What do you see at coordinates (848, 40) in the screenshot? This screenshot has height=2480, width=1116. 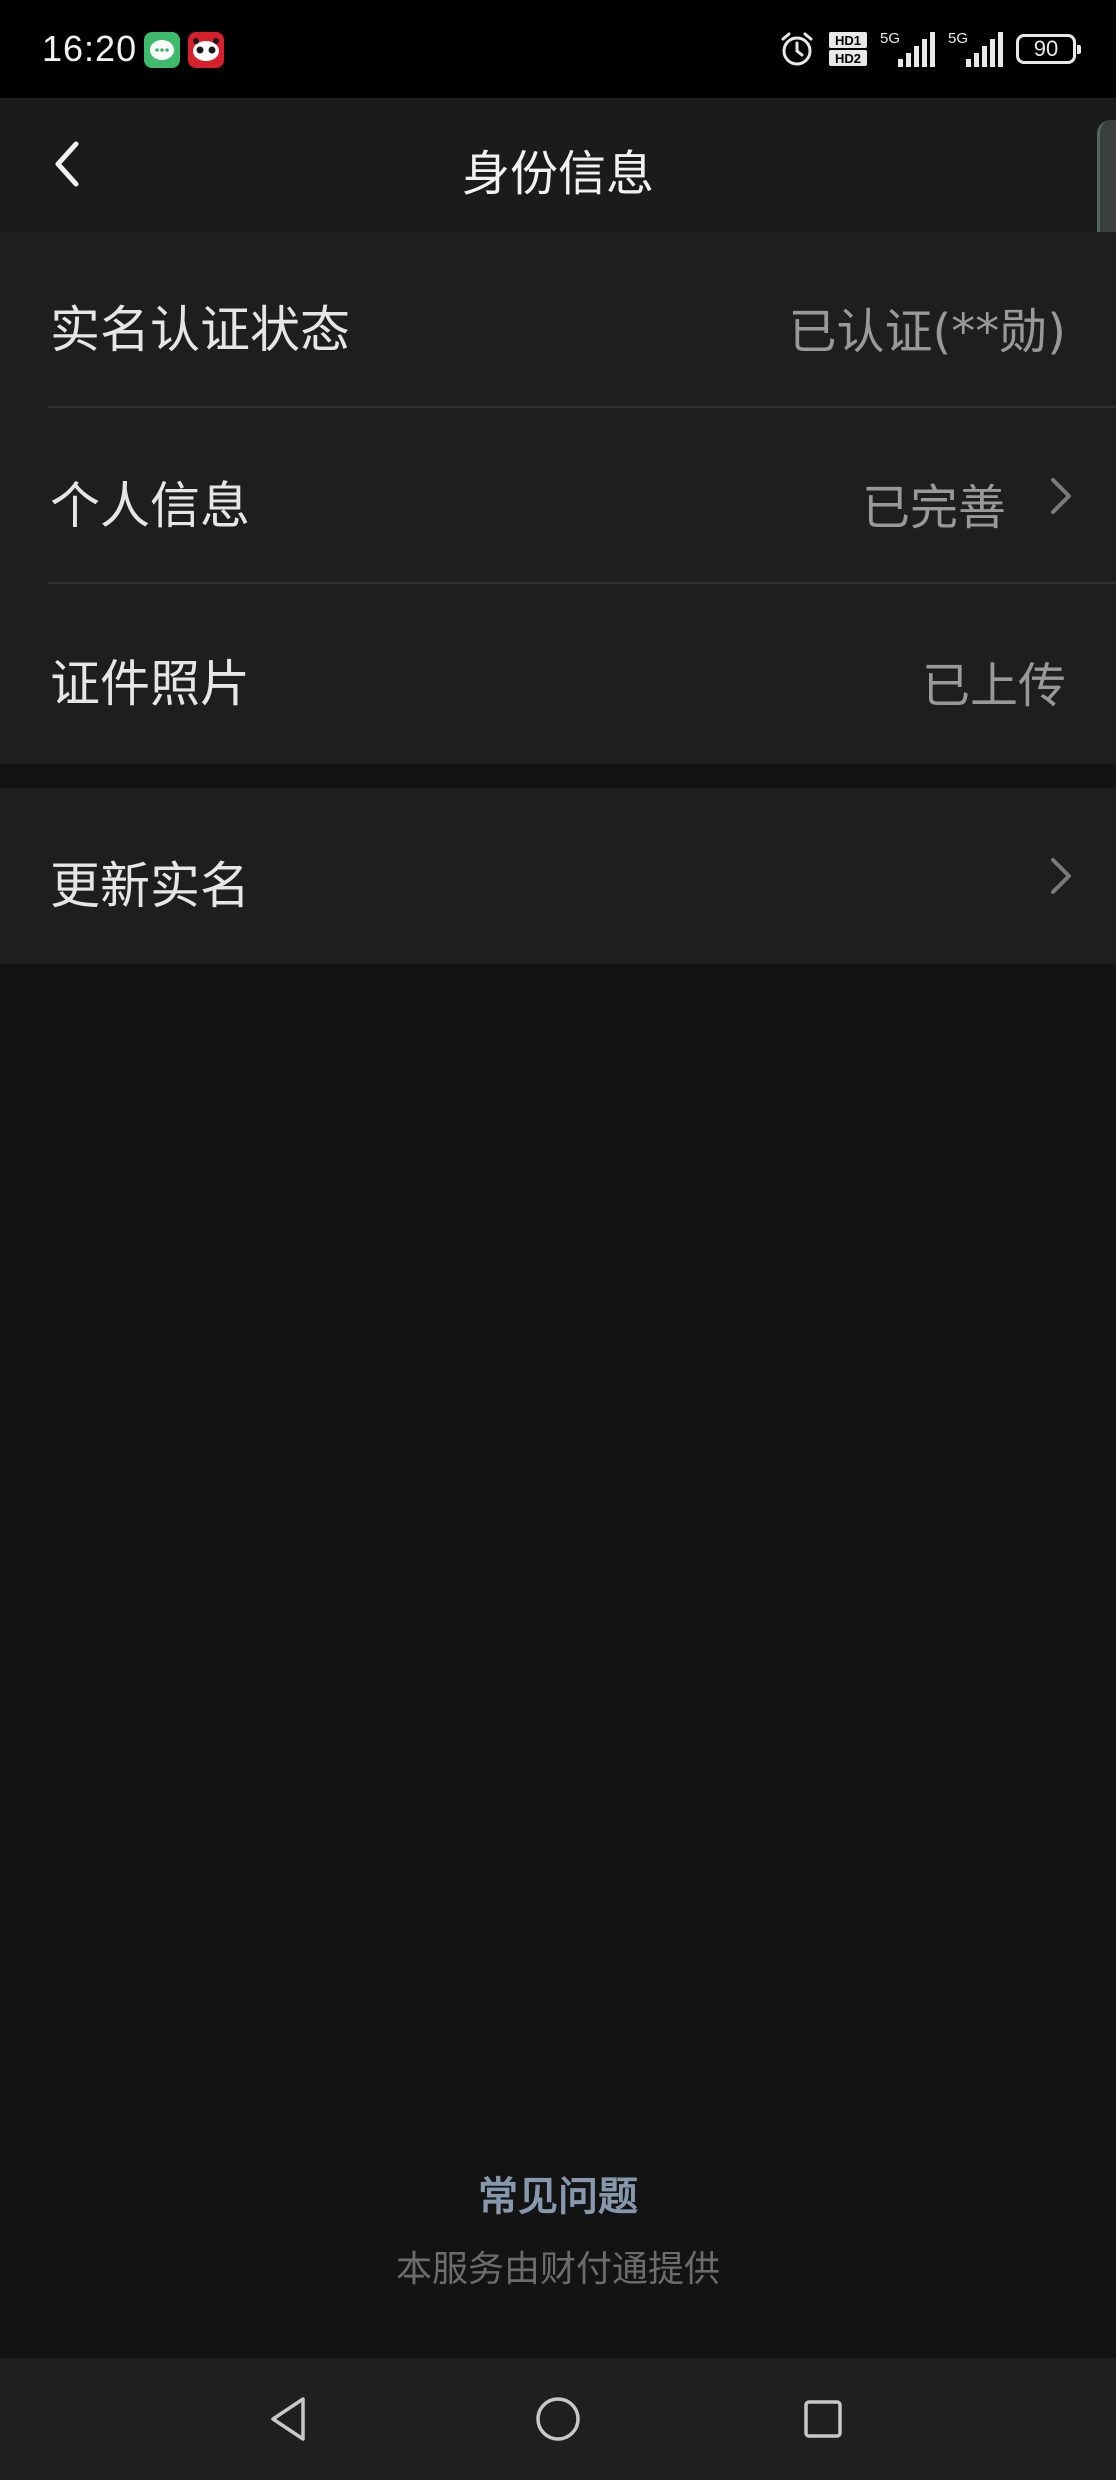 I see `svg-text: HD1` at bounding box center [848, 40].